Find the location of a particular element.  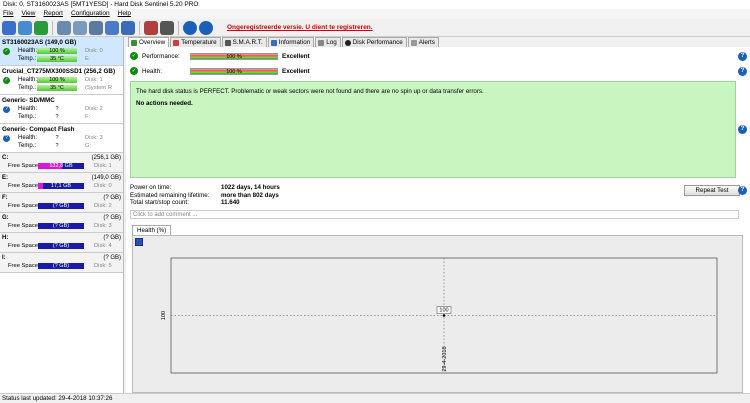

volume-size: (149,0 GB) is located at coordinates (106, 178).